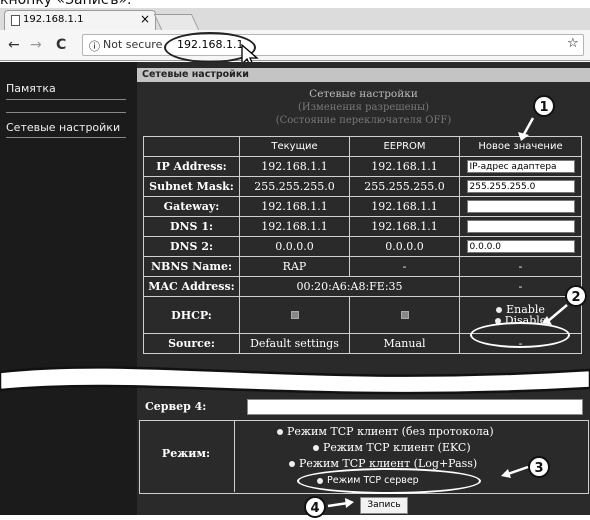  I want to click on table-row: DNS 2: 0.0.0.0 0.0.0.0 0.0.0.0, so click(362, 246).